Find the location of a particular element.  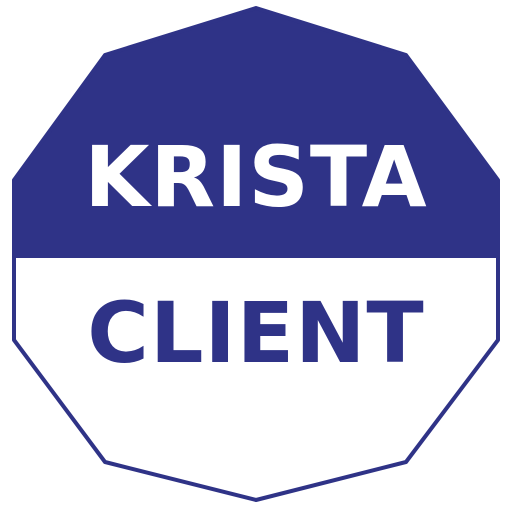

logo-line-krista: KRISTA is located at coordinates (255, 177).